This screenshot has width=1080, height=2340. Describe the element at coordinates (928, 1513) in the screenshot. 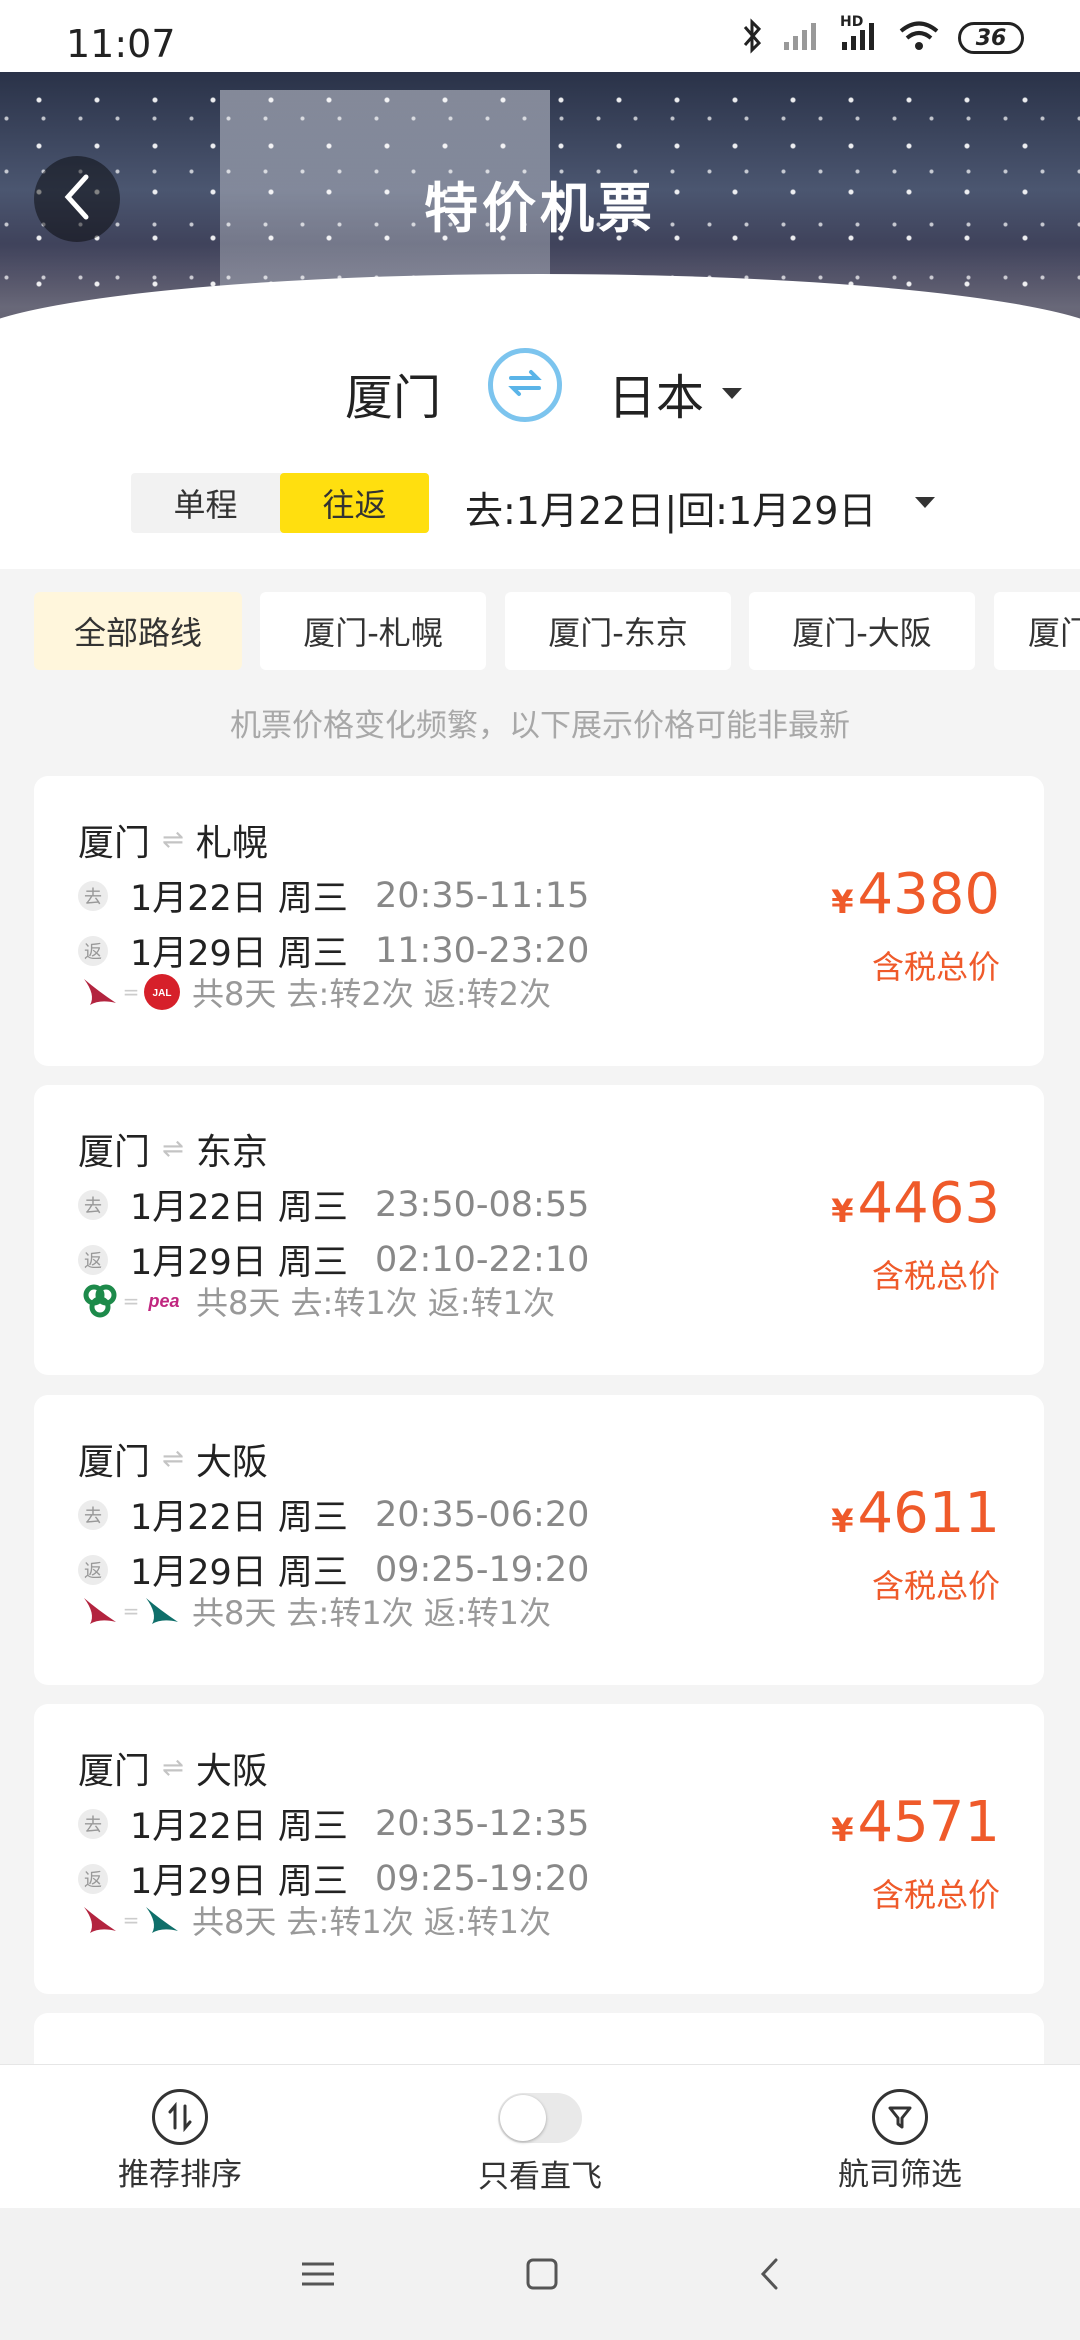

I see `price-value: 4611` at that location.